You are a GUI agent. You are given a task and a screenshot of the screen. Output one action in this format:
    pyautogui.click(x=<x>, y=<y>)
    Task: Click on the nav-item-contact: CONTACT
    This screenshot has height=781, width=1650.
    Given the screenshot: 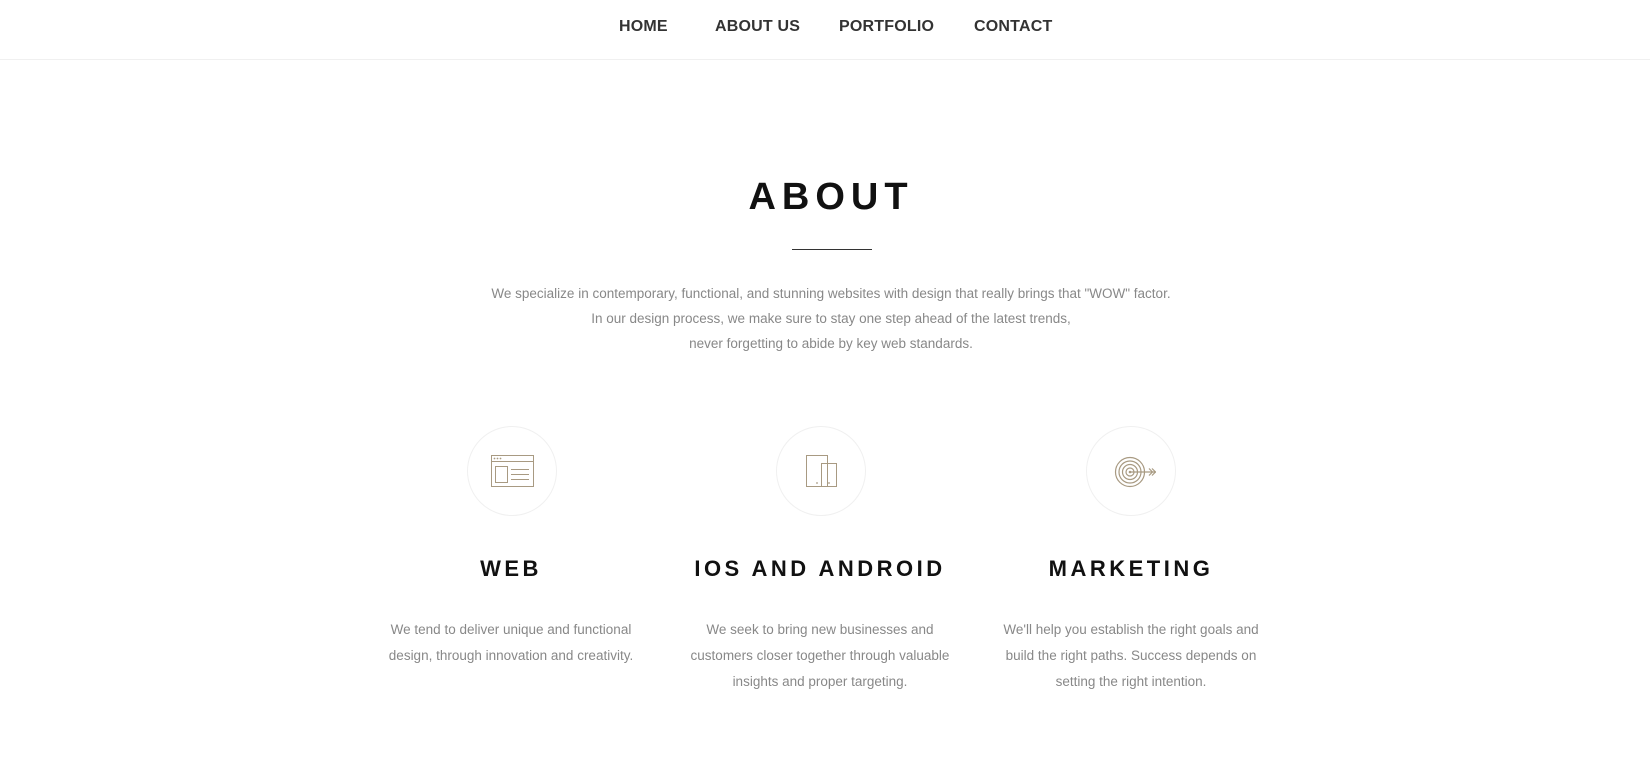 What is the action you would take?
    pyautogui.click(x=1013, y=27)
    